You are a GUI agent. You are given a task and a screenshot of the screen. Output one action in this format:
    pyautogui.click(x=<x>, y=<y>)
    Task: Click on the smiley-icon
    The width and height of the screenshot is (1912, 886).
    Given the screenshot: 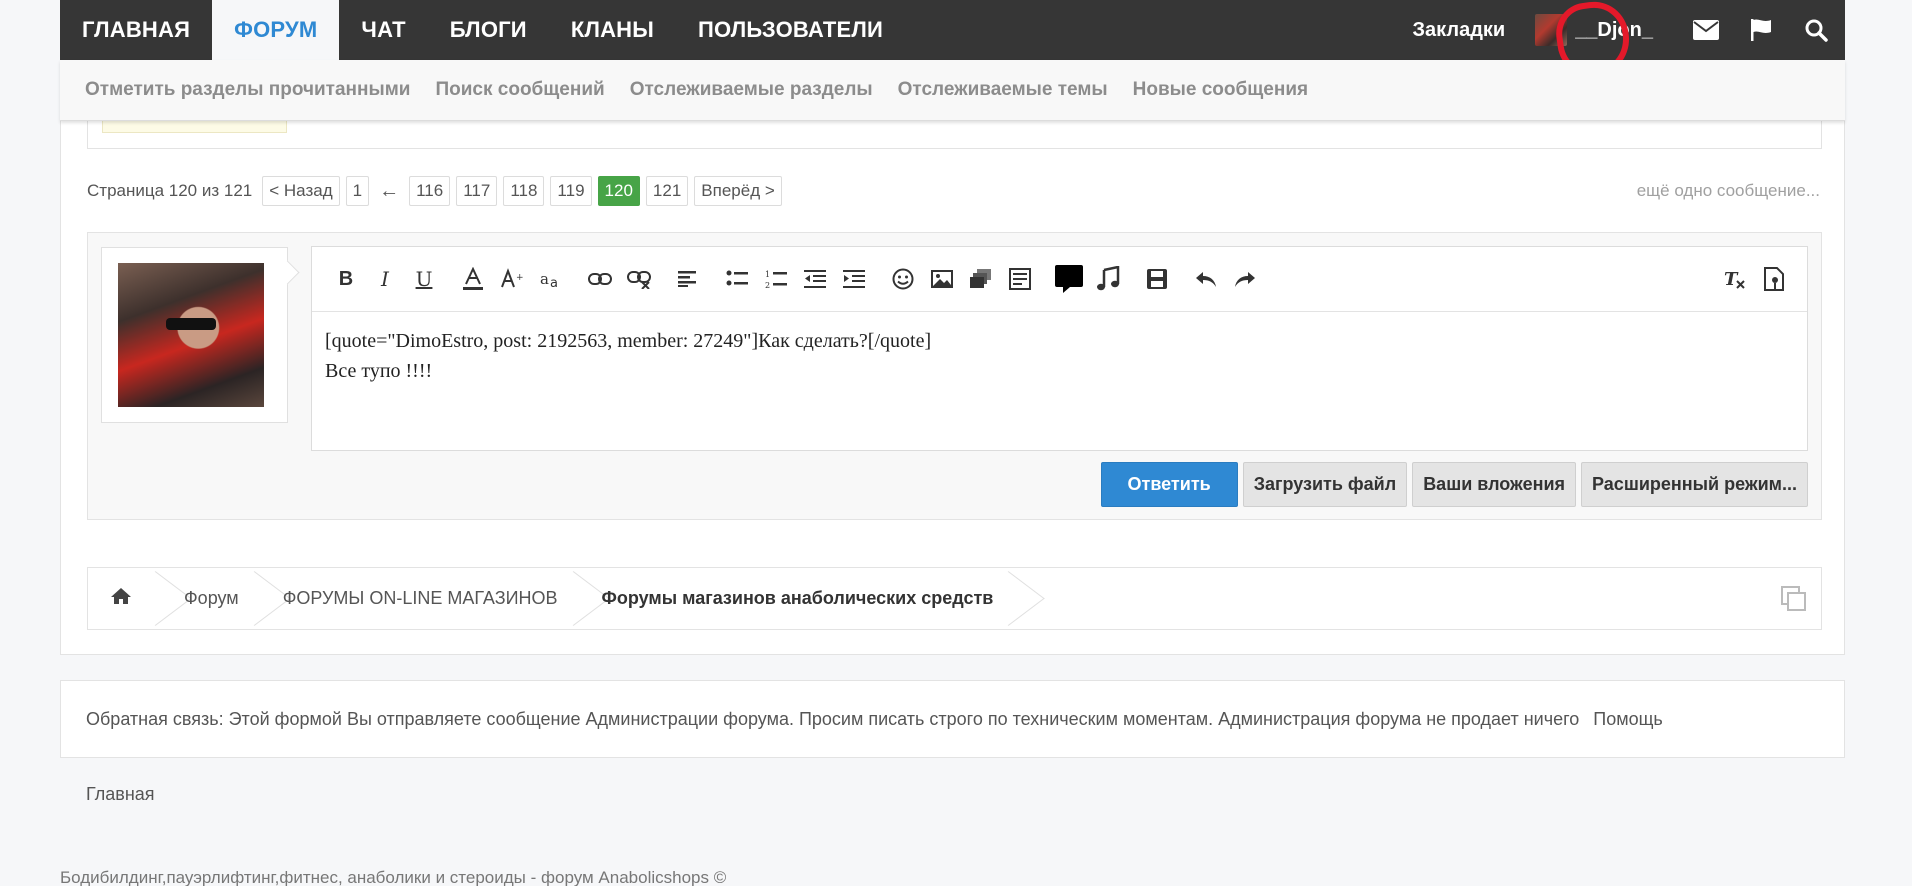 What is the action you would take?
    pyautogui.click(x=903, y=279)
    